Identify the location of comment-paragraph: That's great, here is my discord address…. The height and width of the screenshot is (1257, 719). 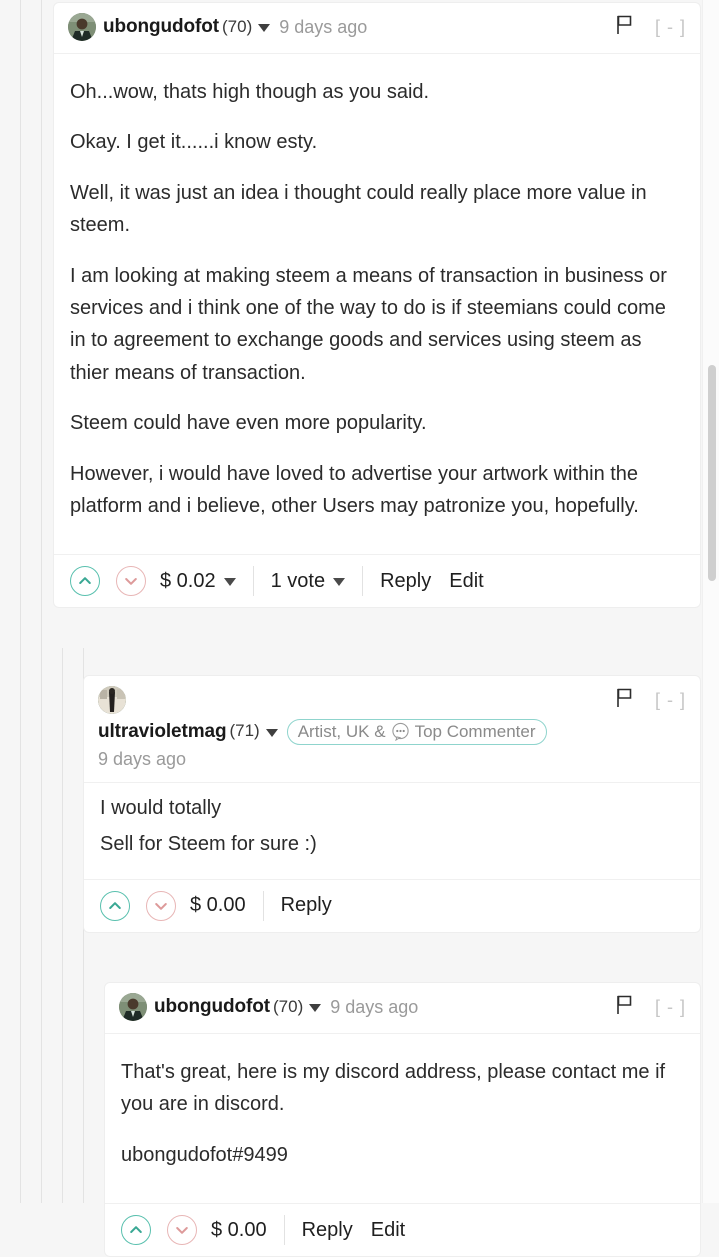
(393, 1088).